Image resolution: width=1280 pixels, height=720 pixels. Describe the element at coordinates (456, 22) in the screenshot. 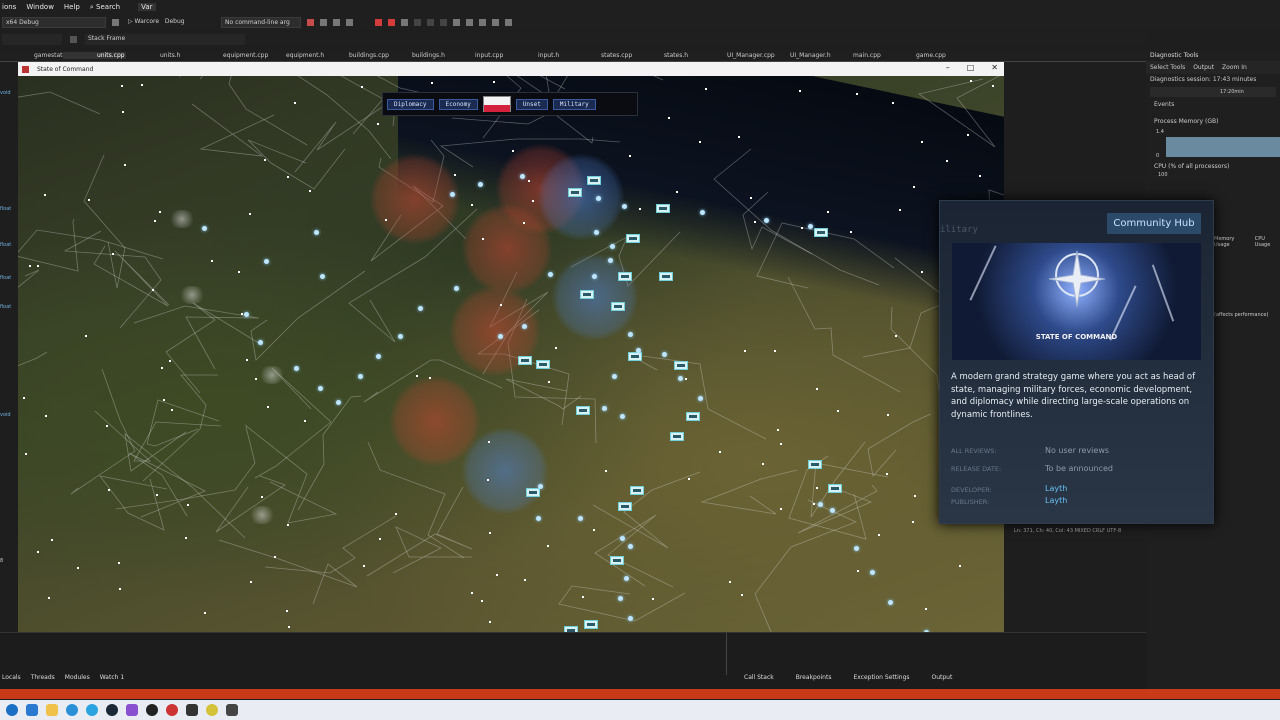

I see `breakpoint-icon` at that location.